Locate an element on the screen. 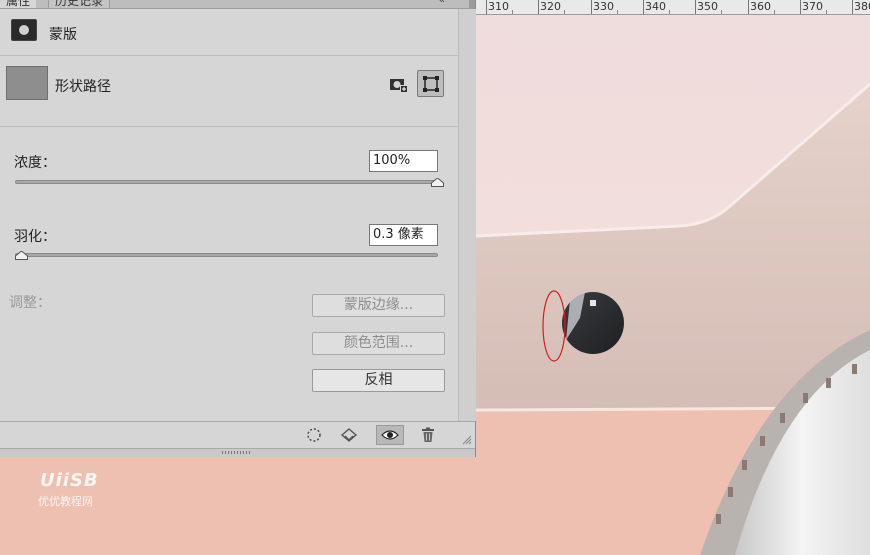 The width and height of the screenshot is (870, 555). density-input: 100% is located at coordinates (403, 161).